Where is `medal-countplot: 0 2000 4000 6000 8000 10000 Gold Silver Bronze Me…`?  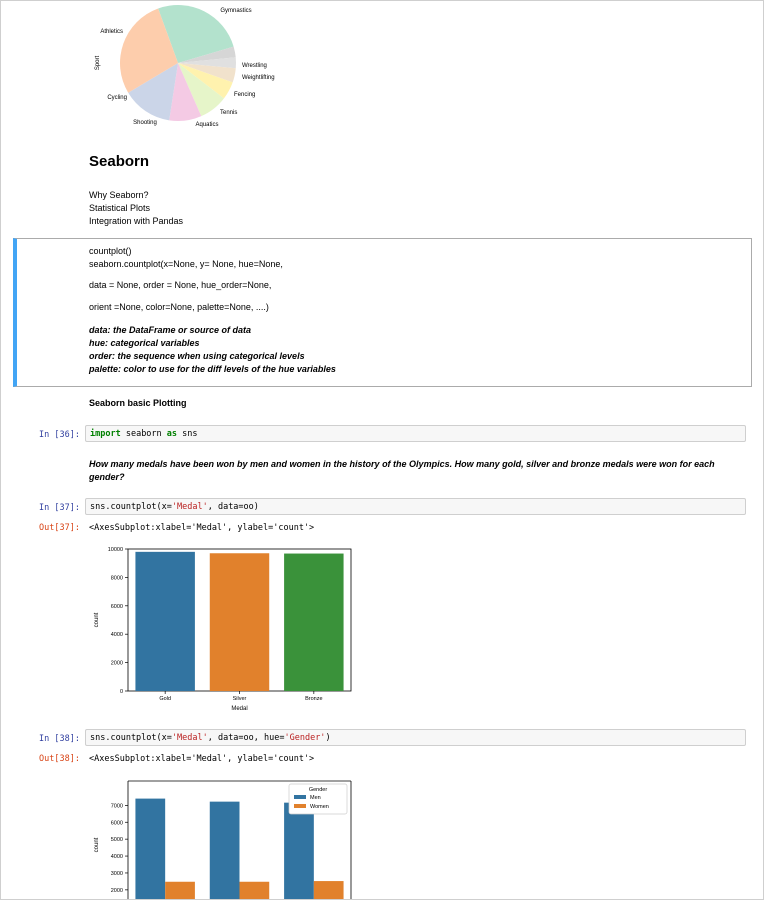 medal-countplot: 0 2000 4000 6000 8000 10000 Gold Silver Bronze Me… is located at coordinates (223, 629).